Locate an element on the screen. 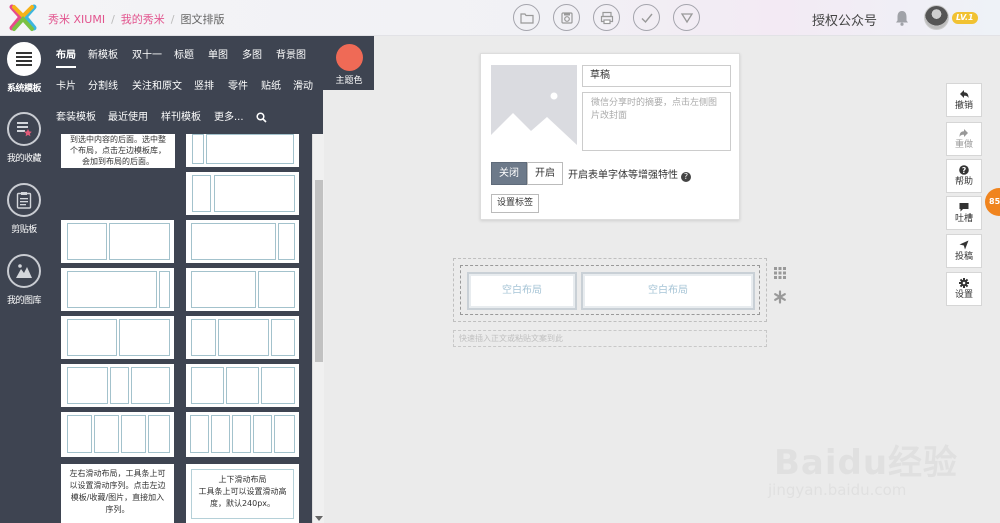 The height and width of the screenshot is (523, 1000). breadcrumb: 秀米 XIUMI / 我的秀米 / 图文排版 is located at coordinates (136, 19).